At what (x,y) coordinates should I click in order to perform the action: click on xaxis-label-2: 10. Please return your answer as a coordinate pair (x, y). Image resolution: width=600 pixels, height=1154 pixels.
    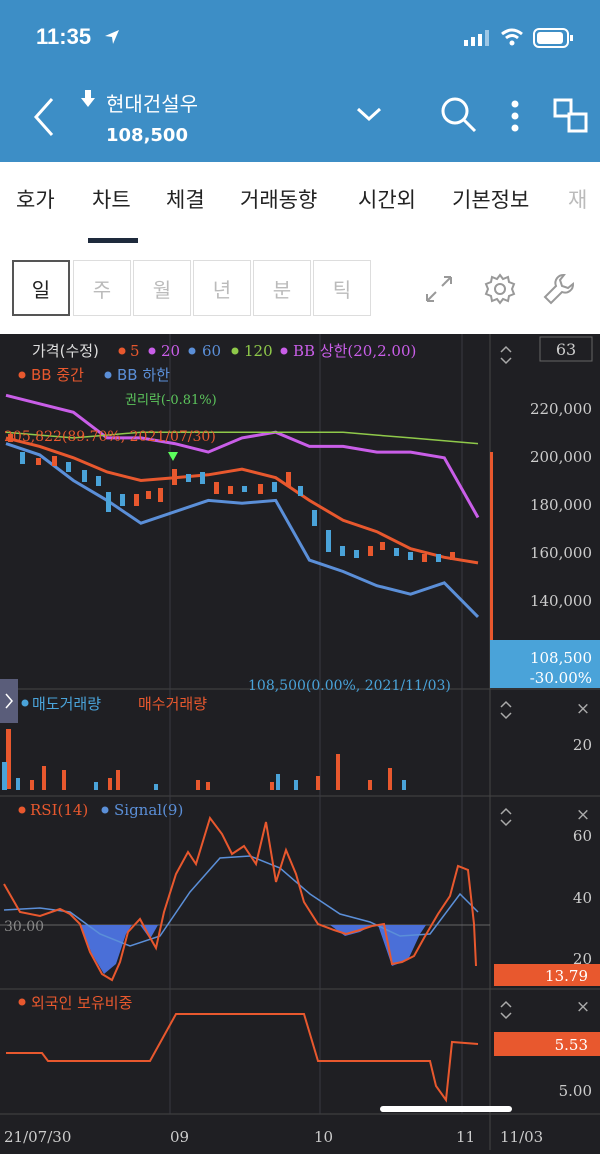
    Looking at the image, I should click on (323, 1137).